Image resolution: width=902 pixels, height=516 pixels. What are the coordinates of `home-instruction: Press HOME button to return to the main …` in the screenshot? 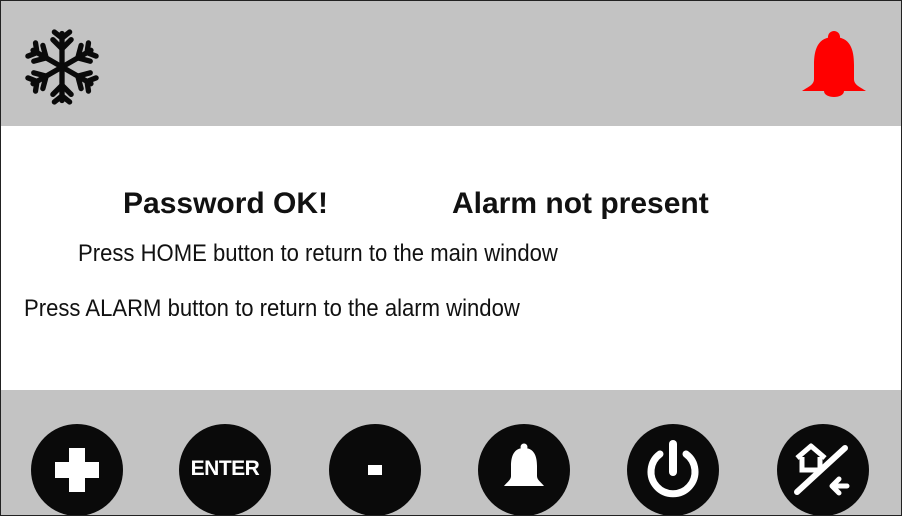 It's located at (318, 253).